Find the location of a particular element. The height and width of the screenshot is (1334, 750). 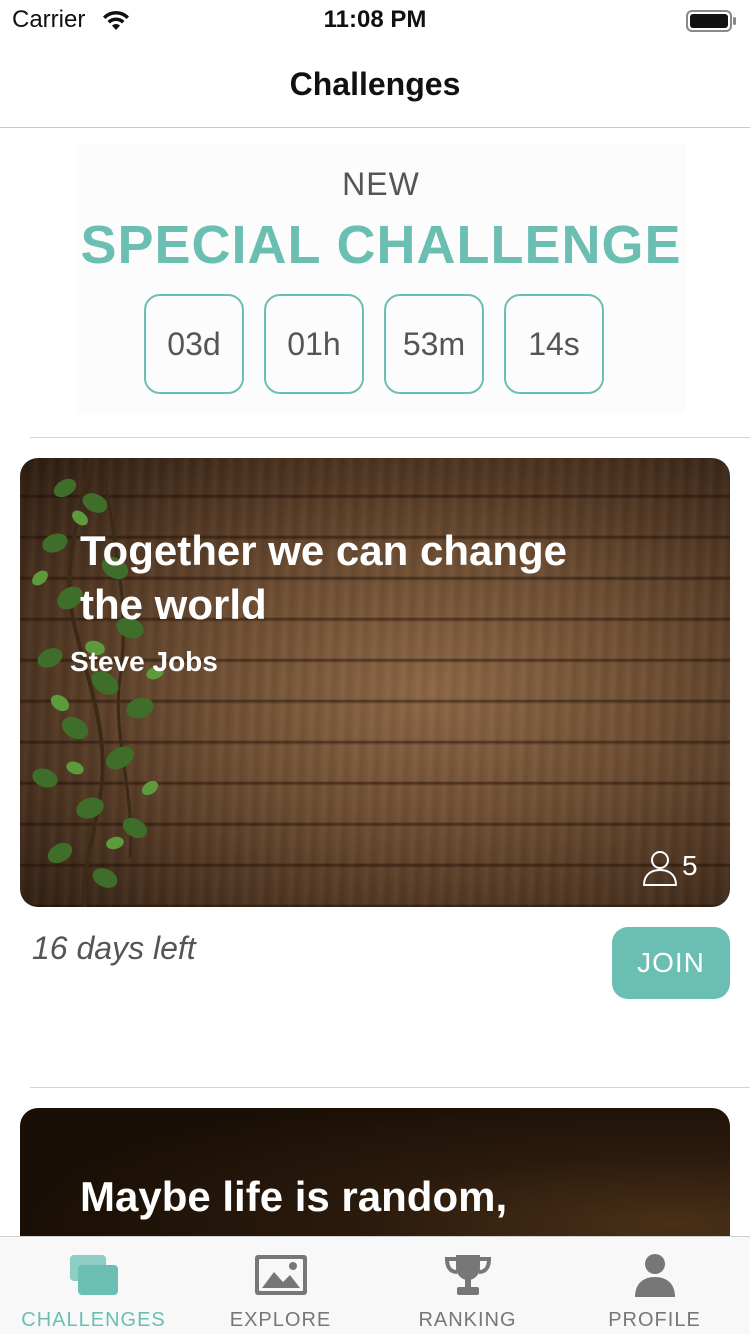

tab-label: CHALLENGES is located at coordinates (93, 1320).